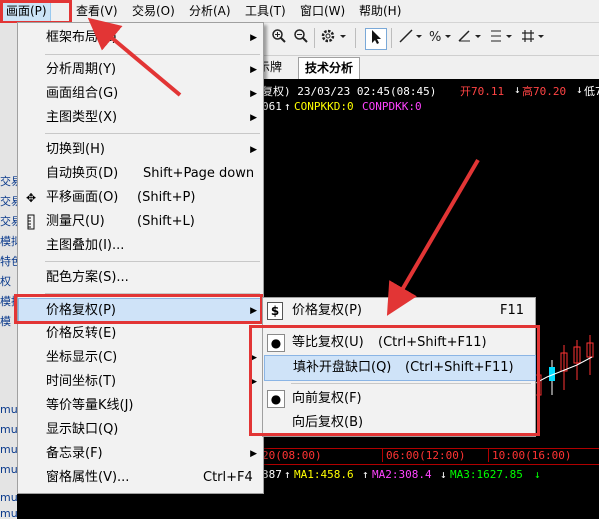  I want to click on menu-item-frame-layout: 框架布局(K) ▶, so click(140, 38).